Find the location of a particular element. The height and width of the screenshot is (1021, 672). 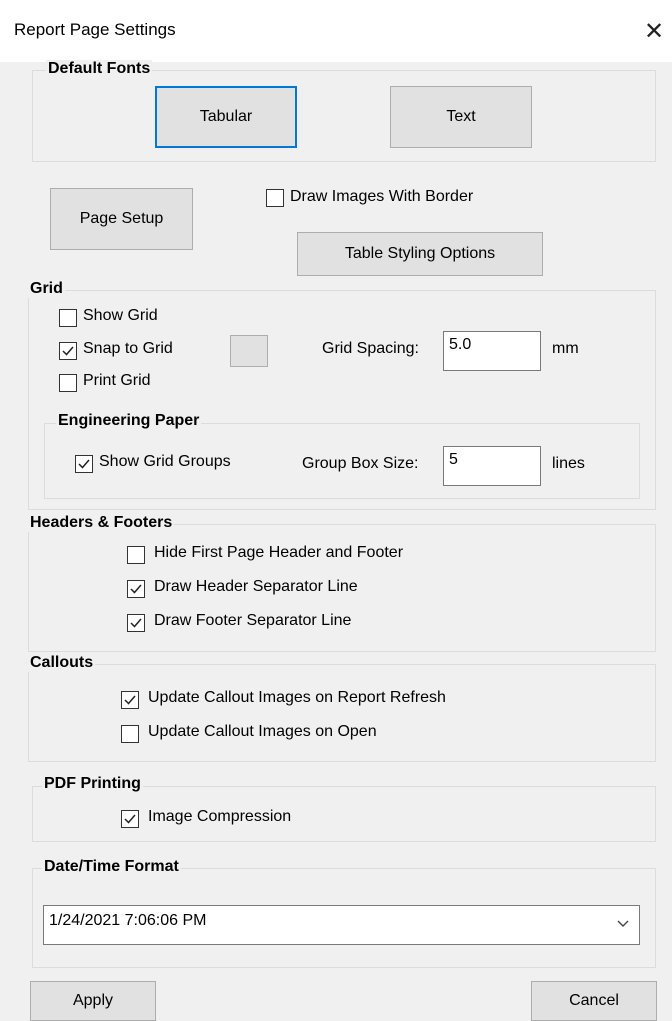

group-box-size-input: 5 is located at coordinates (492, 466).